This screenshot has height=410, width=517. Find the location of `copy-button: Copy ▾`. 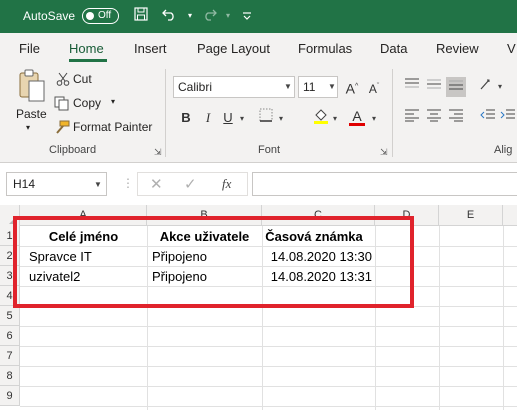

copy-button: Copy ▾ is located at coordinates (89, 104).